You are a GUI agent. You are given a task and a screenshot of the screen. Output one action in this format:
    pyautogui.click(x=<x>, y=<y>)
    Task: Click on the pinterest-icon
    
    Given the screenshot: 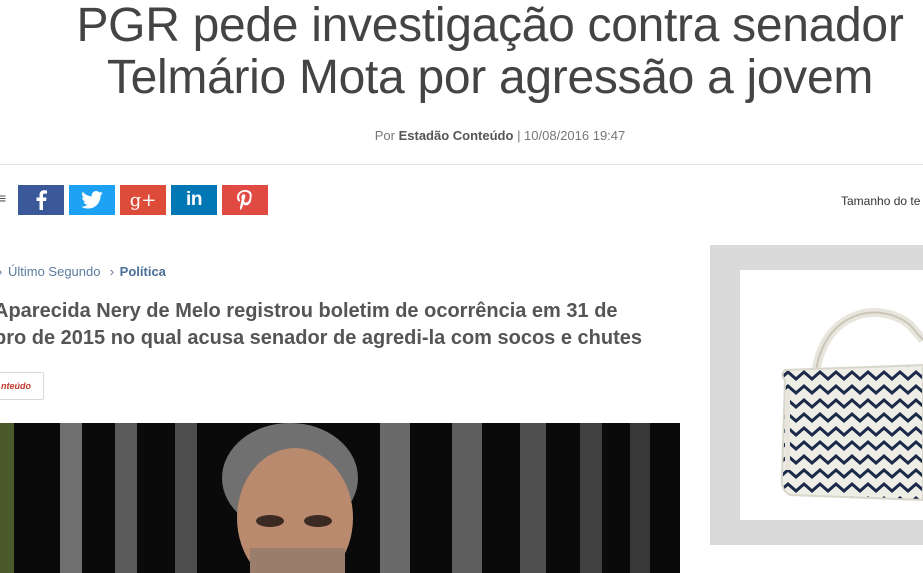 What is the action you would take?
    pyautogui.click(x=244, y=200)
    